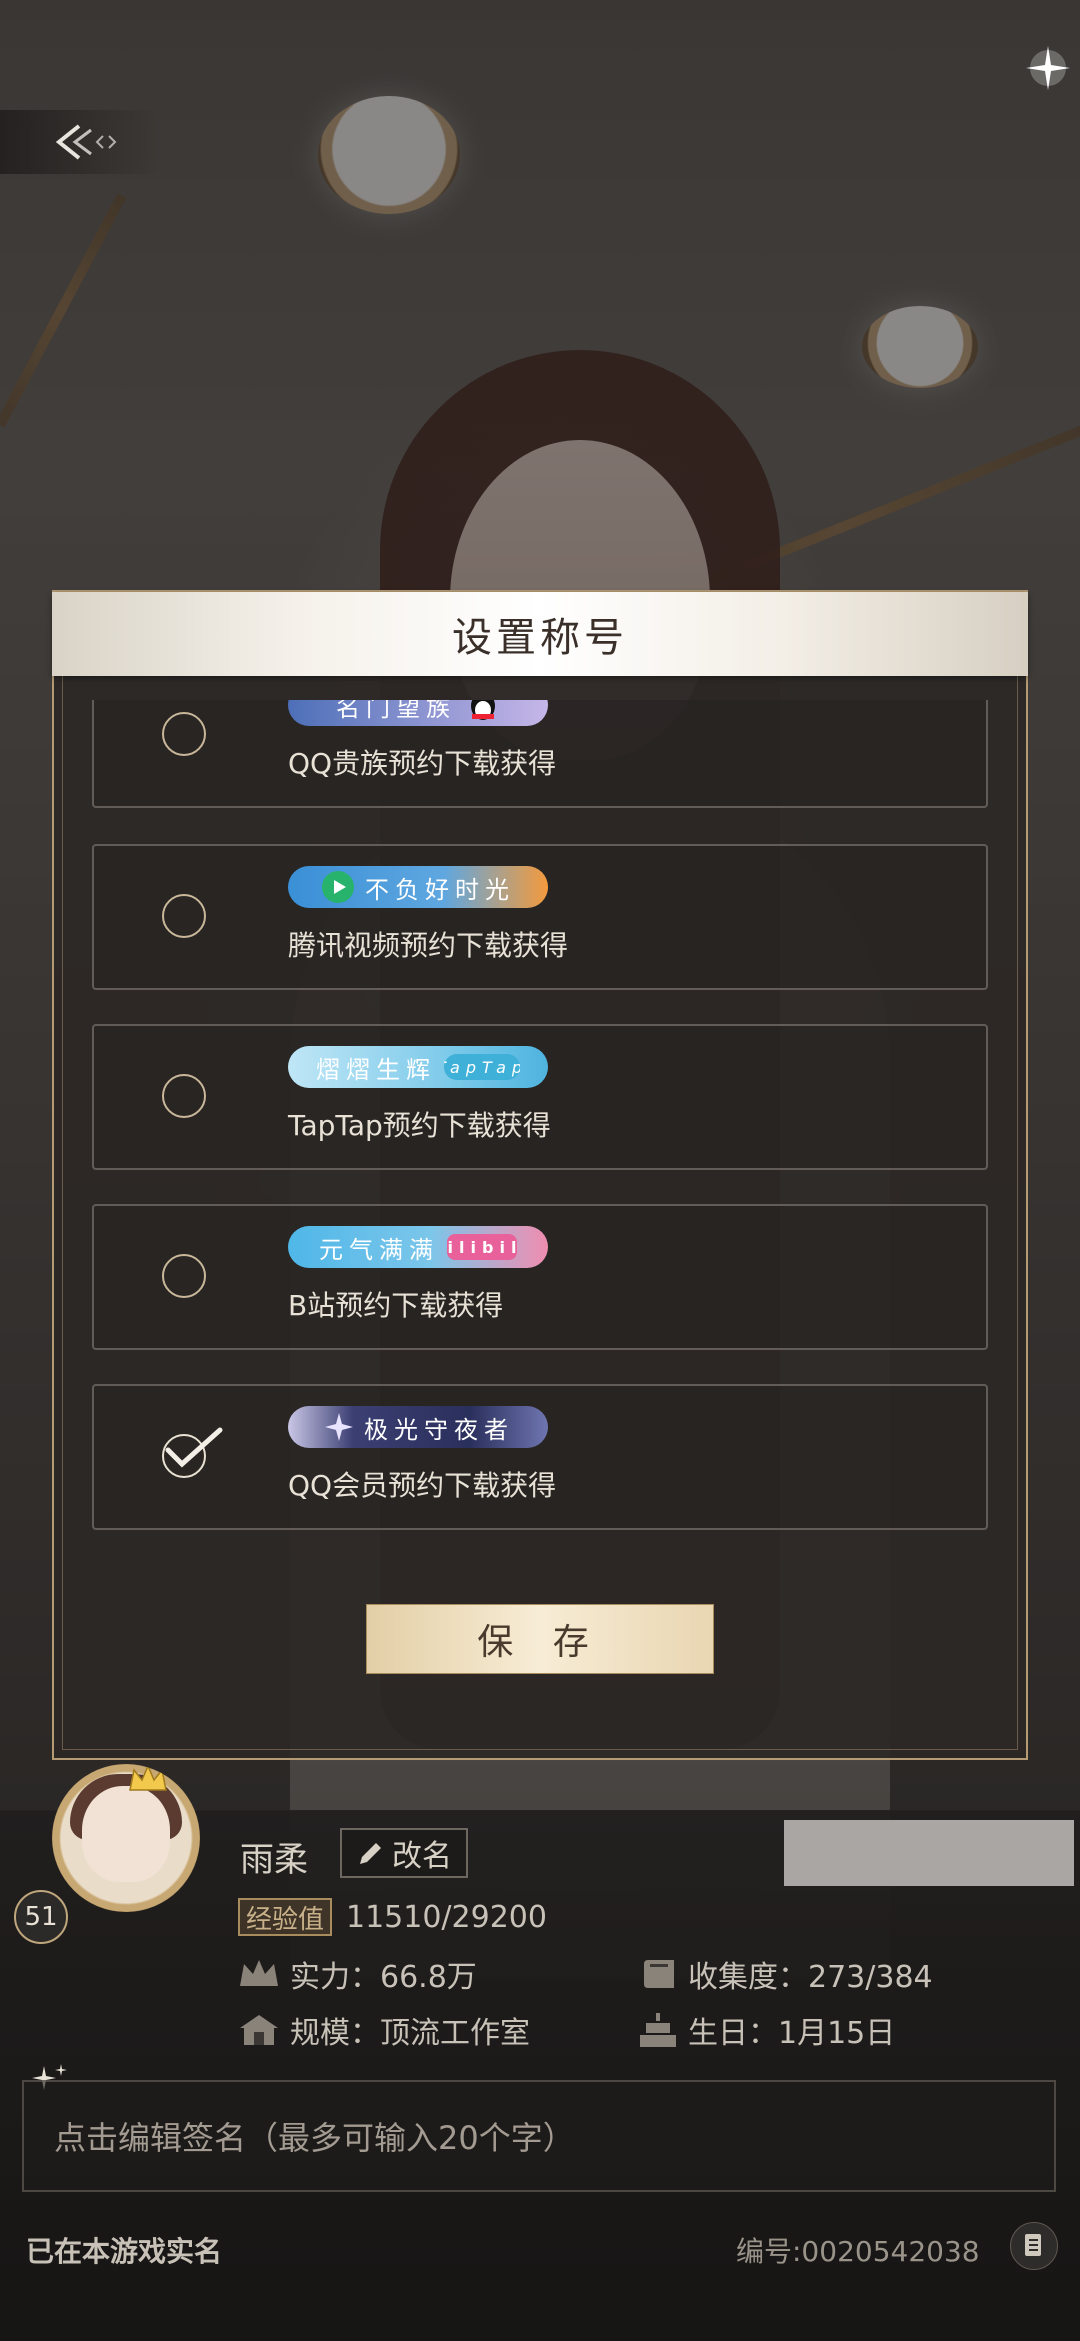 This screenshot has height=2341, width=1080. What do you see at coordinates (259, 2030) in the screenshot?
I see `house-icon` at bounding box center [259, 2030].